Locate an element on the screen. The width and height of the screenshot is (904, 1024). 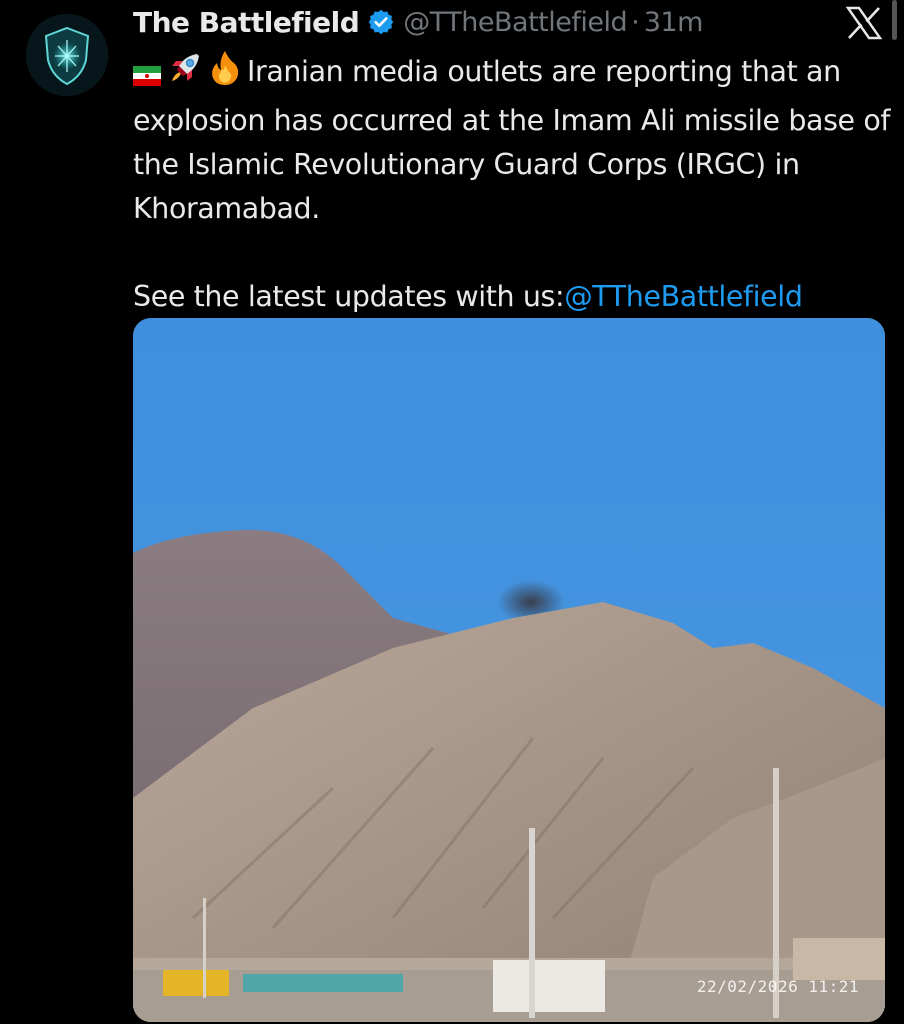
photo-timestamp: 22/02/2026 11:21 is located at coordinates (777, 986).